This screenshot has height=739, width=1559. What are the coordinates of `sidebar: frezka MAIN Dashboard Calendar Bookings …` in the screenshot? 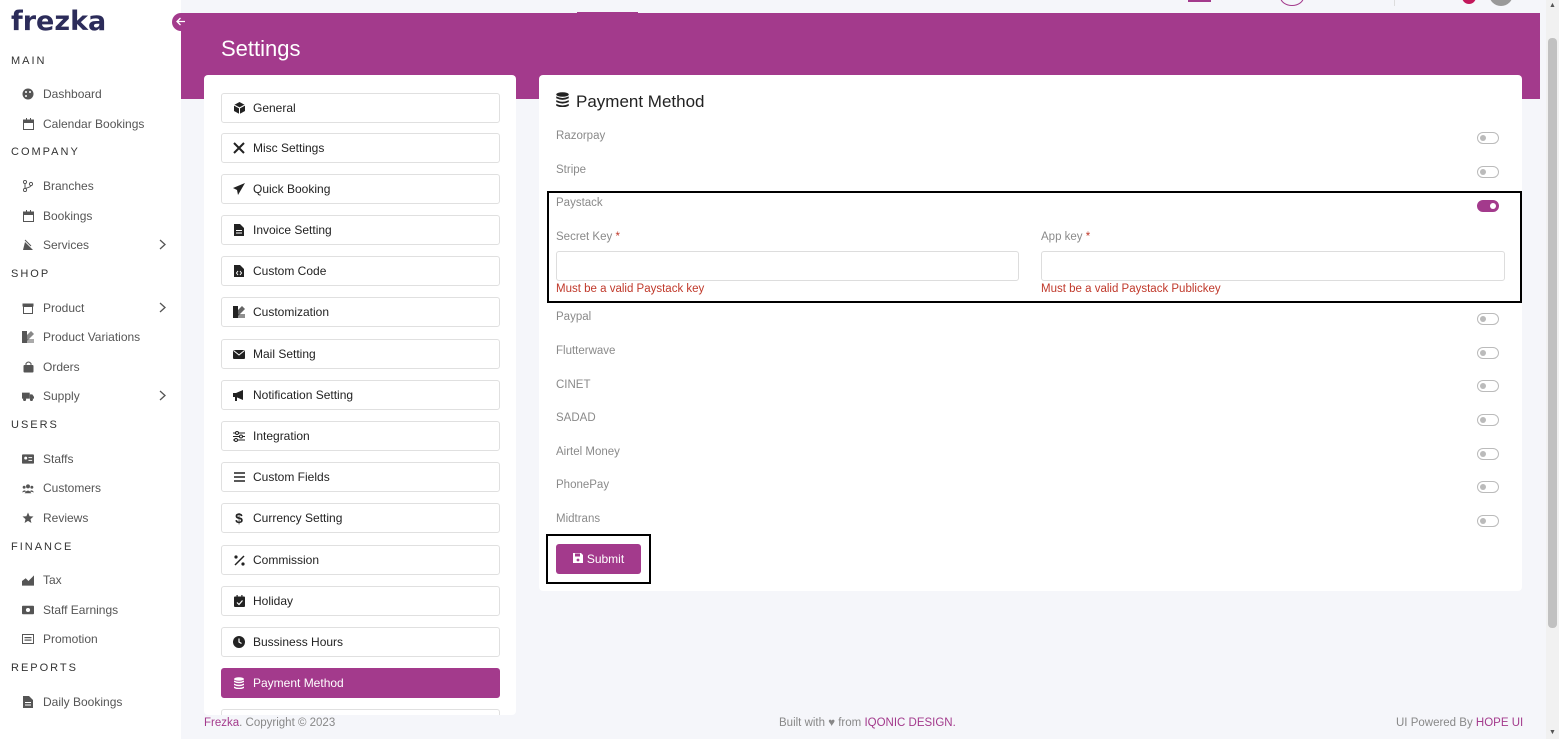 It's located at (90, 369).